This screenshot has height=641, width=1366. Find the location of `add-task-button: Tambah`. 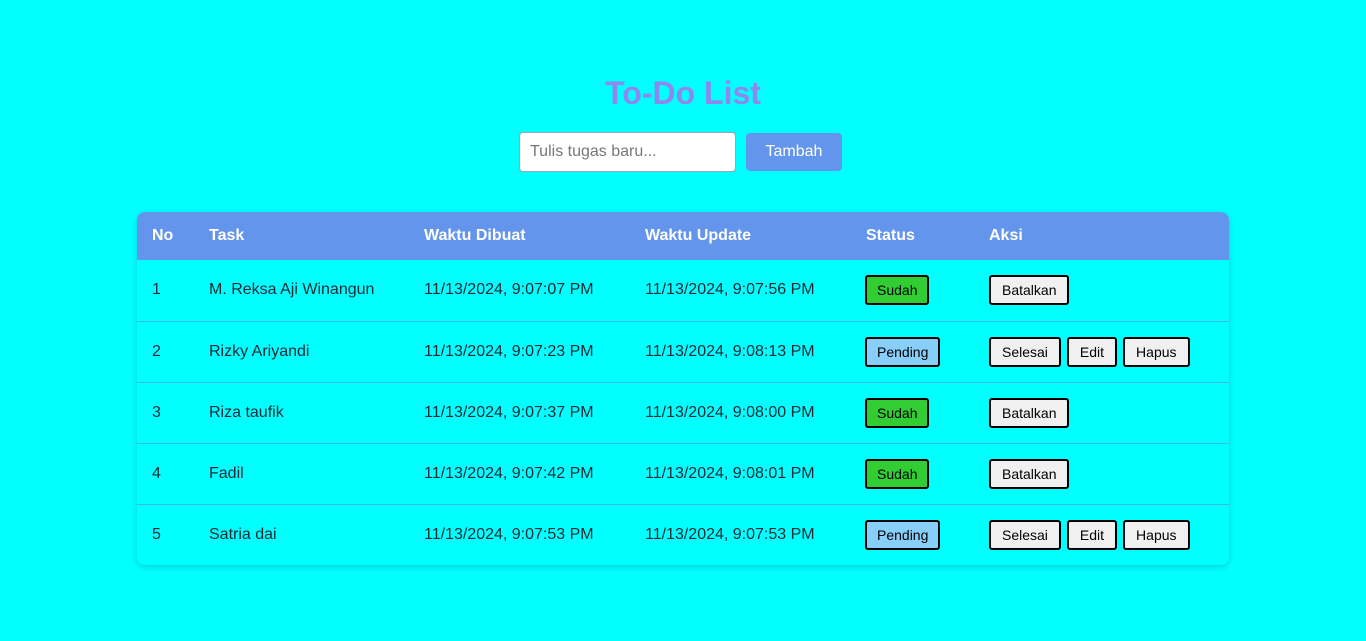

add-task-button: Tambah is located at coordinates (794, 152).